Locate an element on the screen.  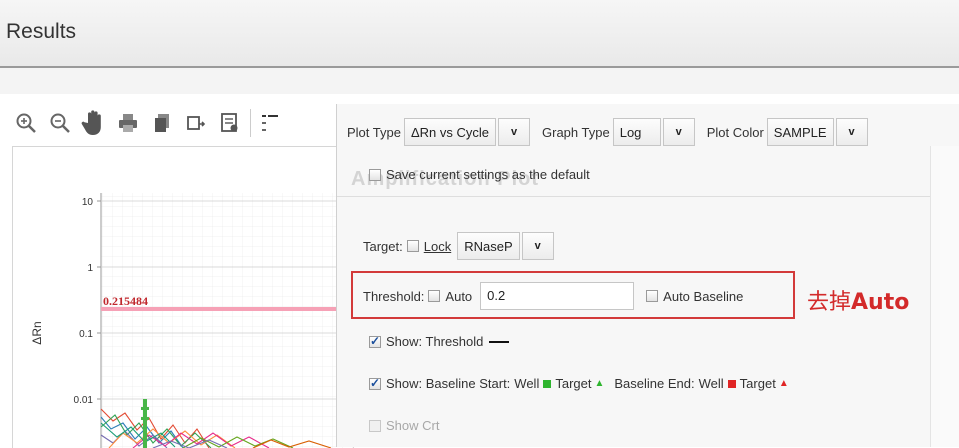
save-default-row: Save current settings as the default is located at coordinates (479, 174).